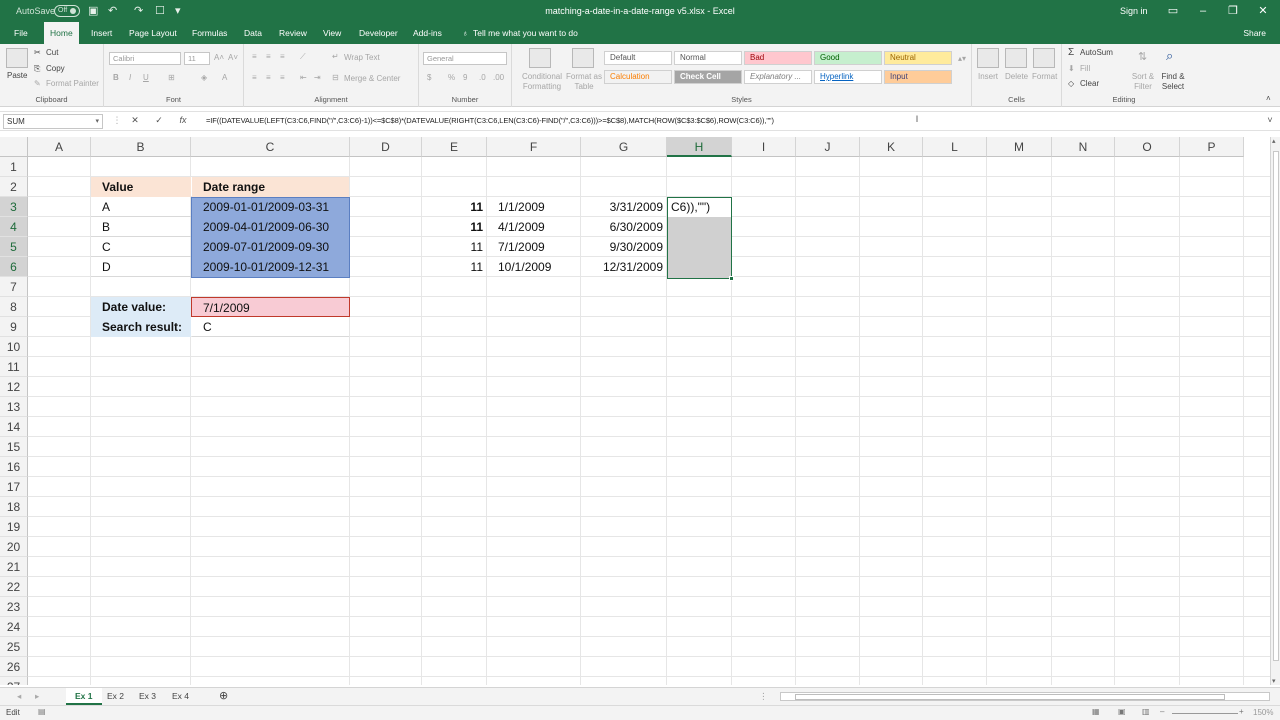 The height and width of the screenshot is (720, 1280). Describe the element at coordinates (141, 227) in the screenshot. I see `value-cell: B` at that location.